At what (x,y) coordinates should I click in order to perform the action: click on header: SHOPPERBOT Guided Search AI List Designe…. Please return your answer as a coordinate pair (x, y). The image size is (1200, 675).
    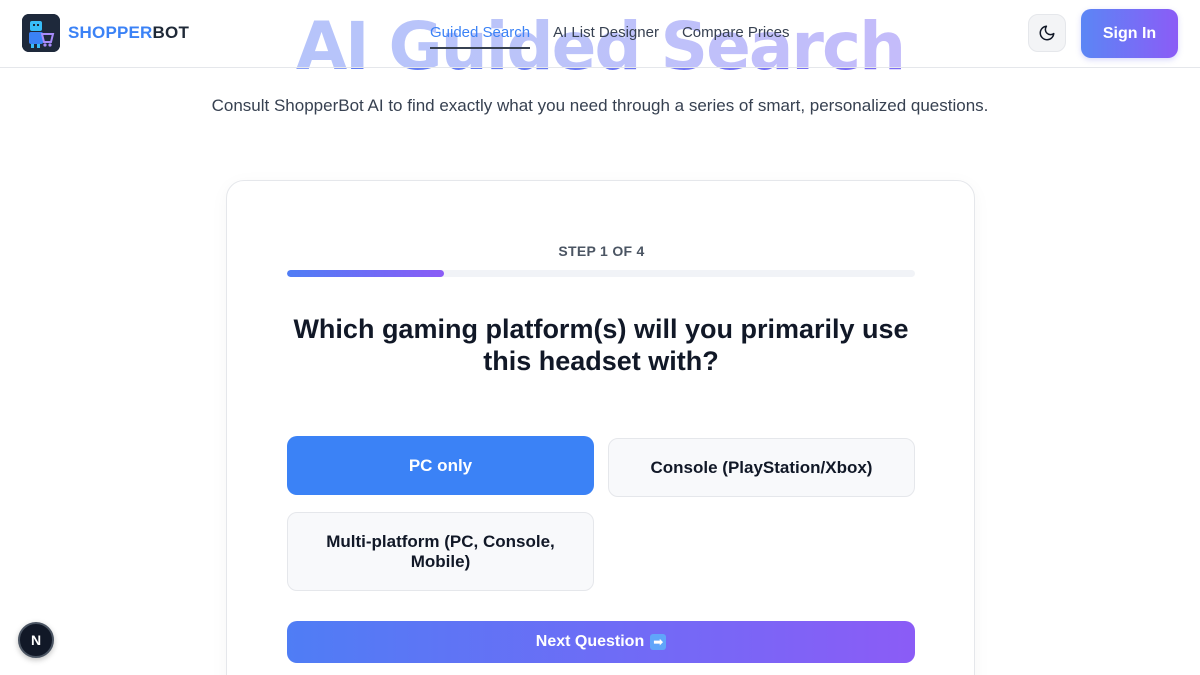
    Looking at the image, I should click on (600, 34).